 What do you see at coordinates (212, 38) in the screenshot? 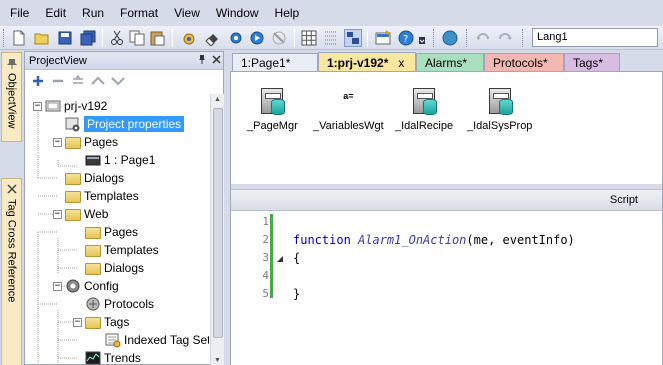
I see `eraser-icon` at bounding box center [212, 38].